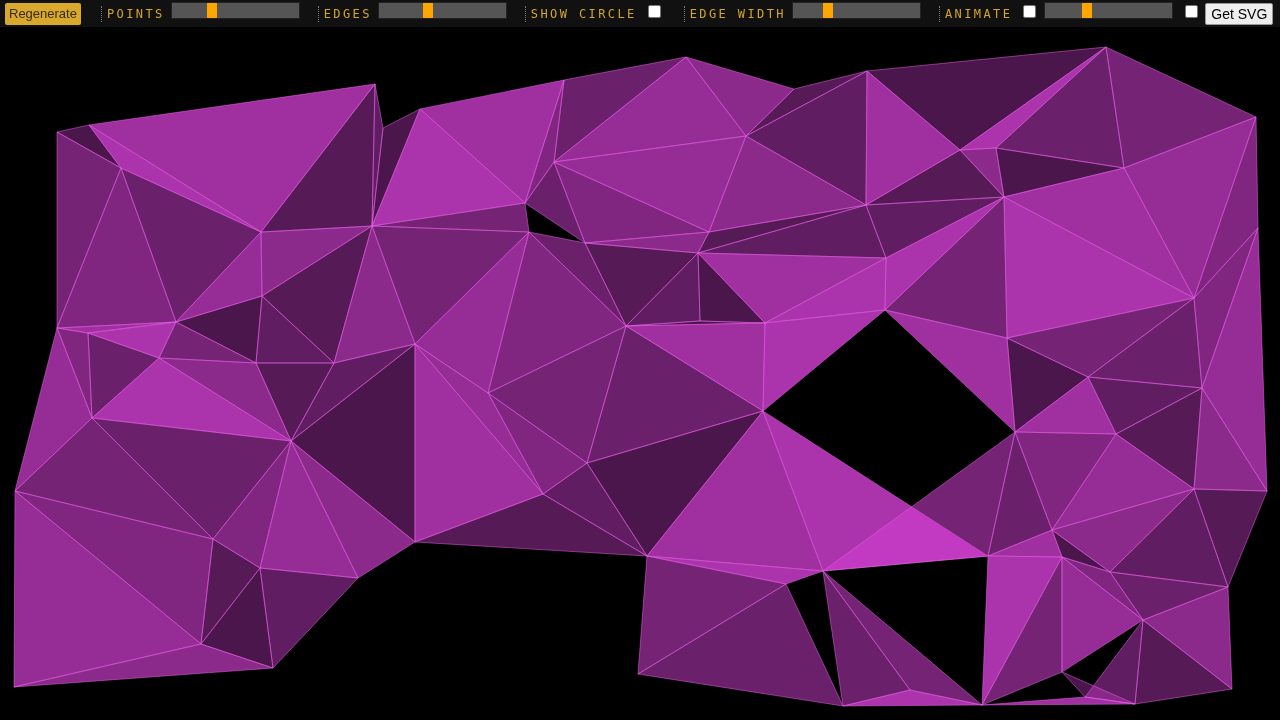  I want to click on control-label: POINTS, so click(135, 13).